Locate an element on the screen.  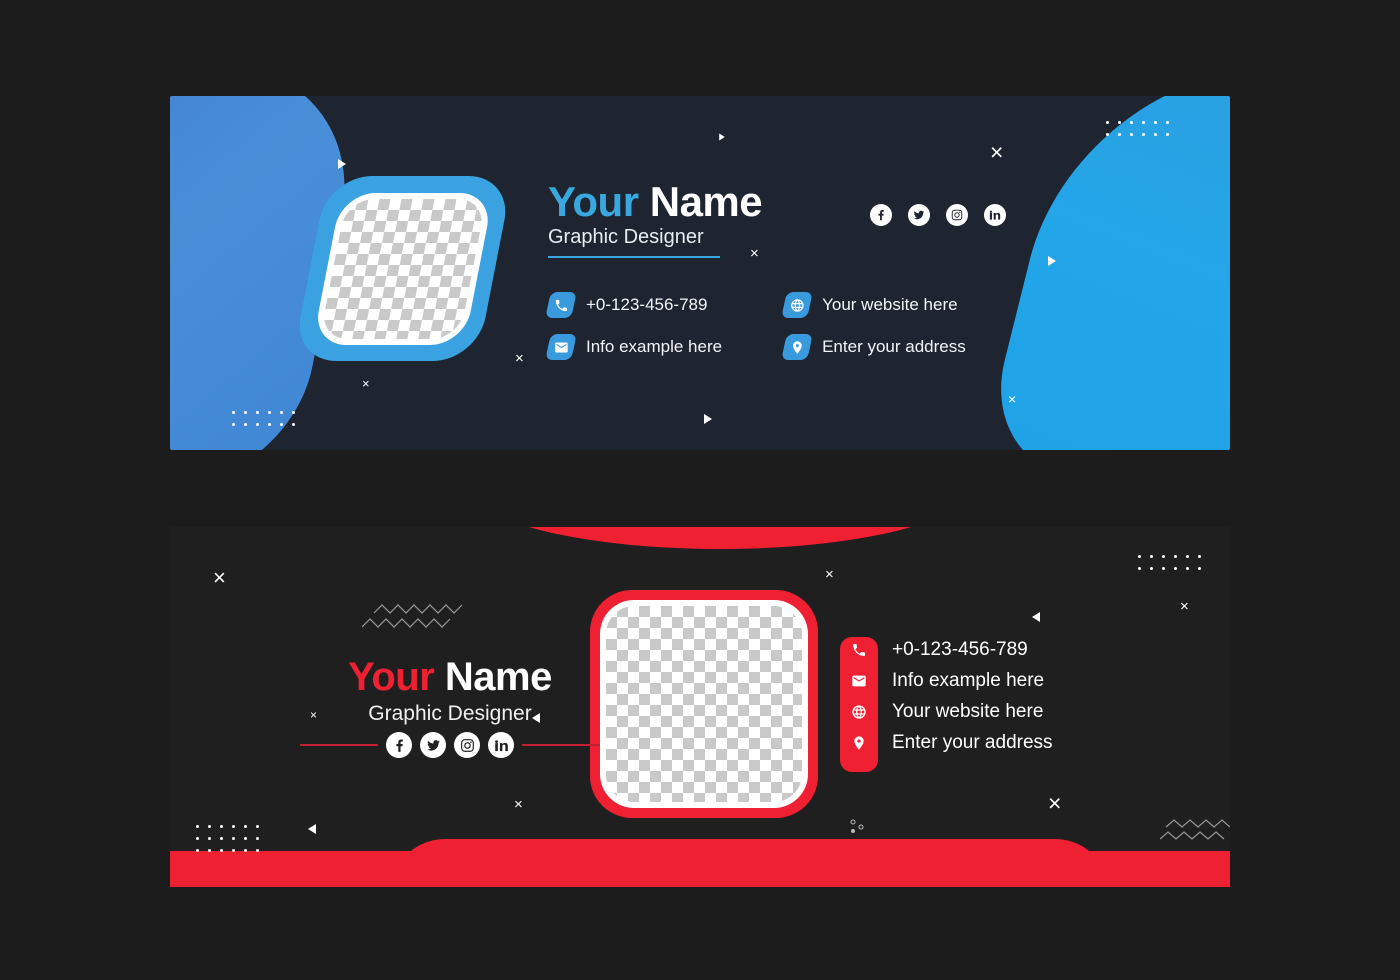
small-circles-decoration is located at coordinates (857, 826).